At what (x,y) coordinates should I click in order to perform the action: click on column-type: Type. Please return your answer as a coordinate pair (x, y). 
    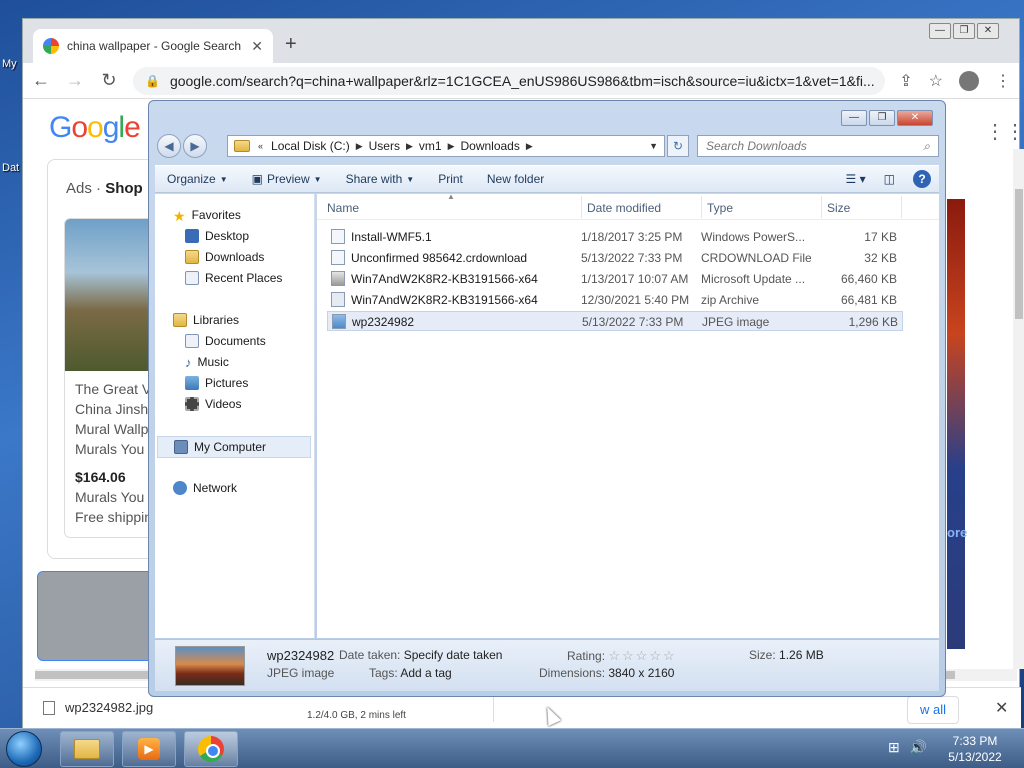
    Looking at the image, I should click on (720, 208).